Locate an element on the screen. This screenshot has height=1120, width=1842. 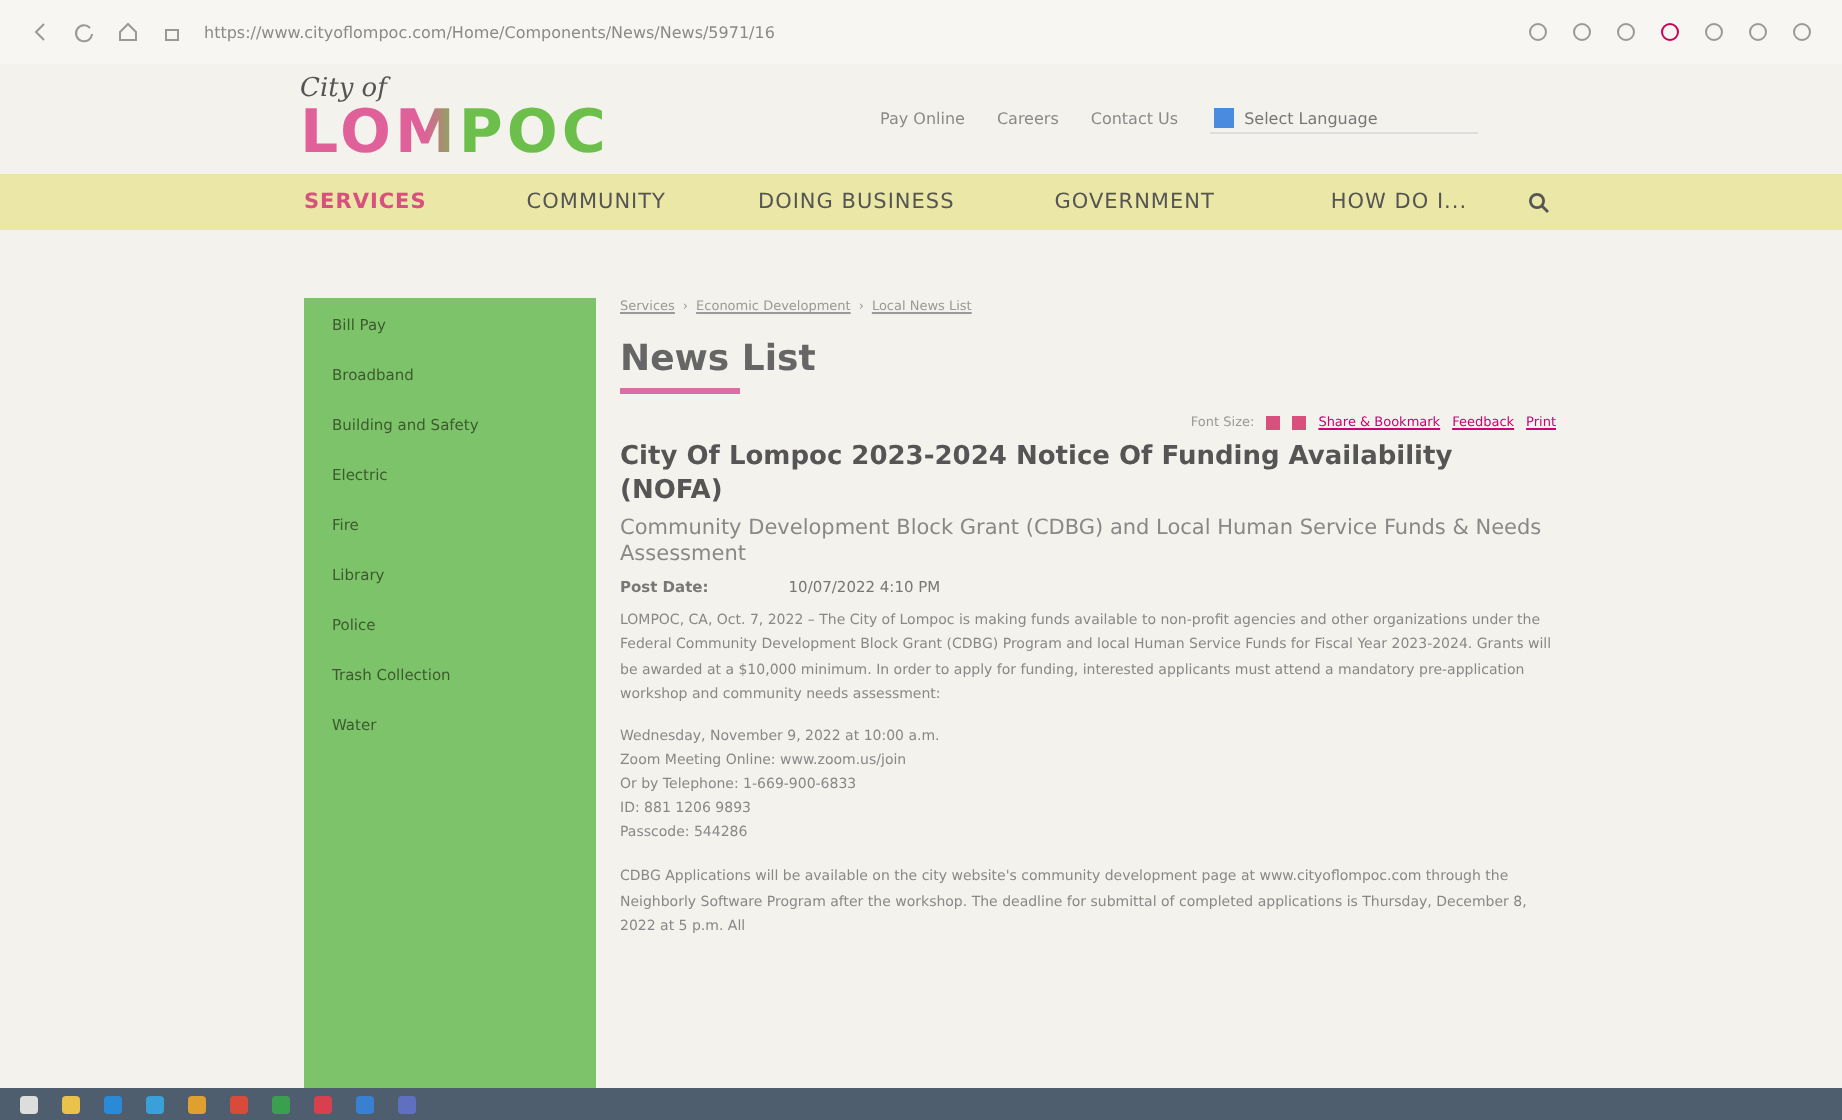
article-title: City Of Lompoc 2023-2024 Notice Of Funding Availability (NOFA) is located at coordinates (1037, 476).